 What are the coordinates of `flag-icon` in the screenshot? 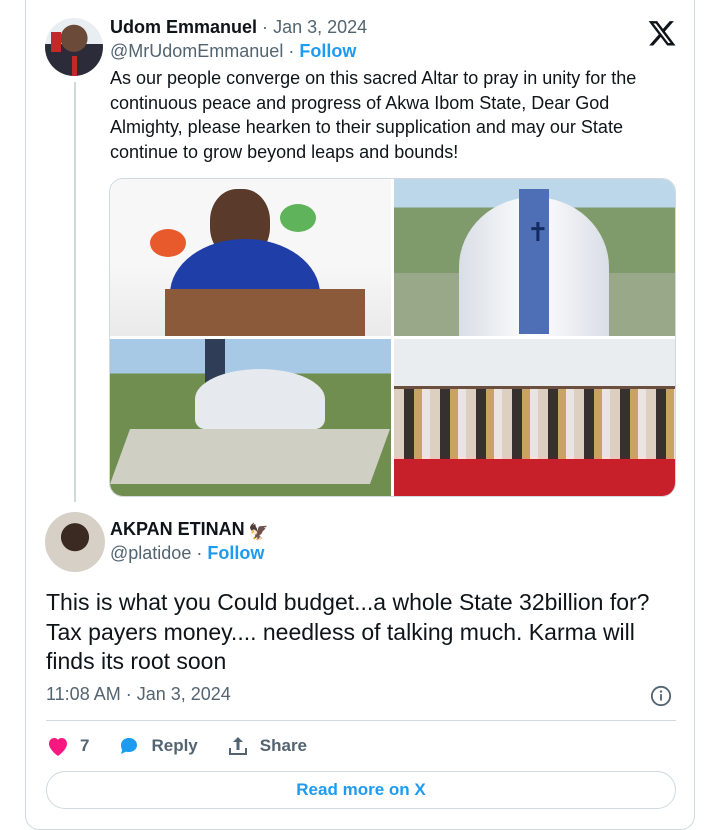 It's located at (56, 42).